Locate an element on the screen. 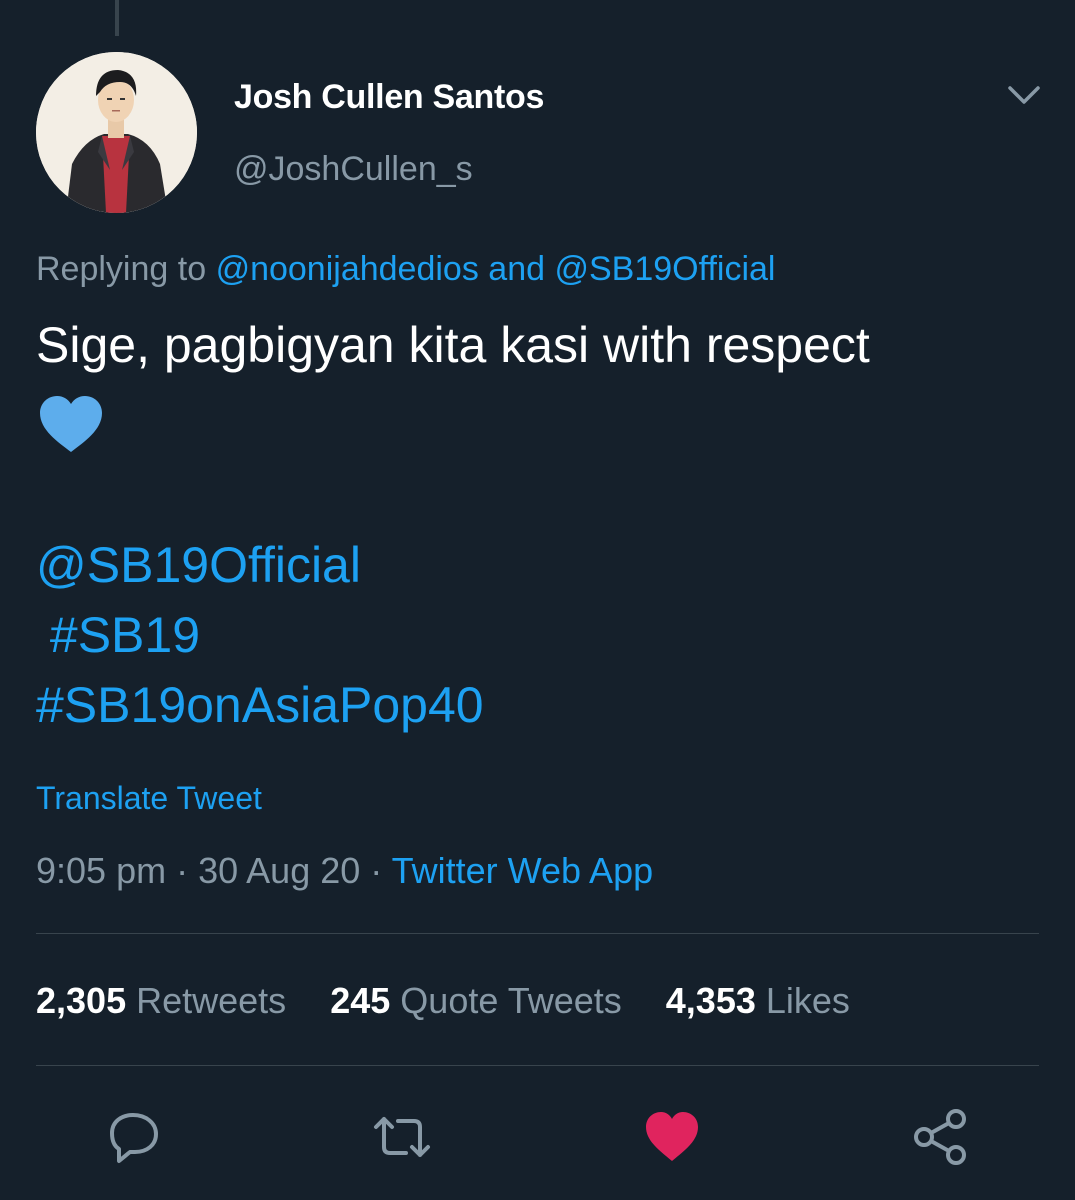 The image size is (1075, 1200). hashtag-link: #SB19onAsiaPop40 is located at coordinates (260, 705).